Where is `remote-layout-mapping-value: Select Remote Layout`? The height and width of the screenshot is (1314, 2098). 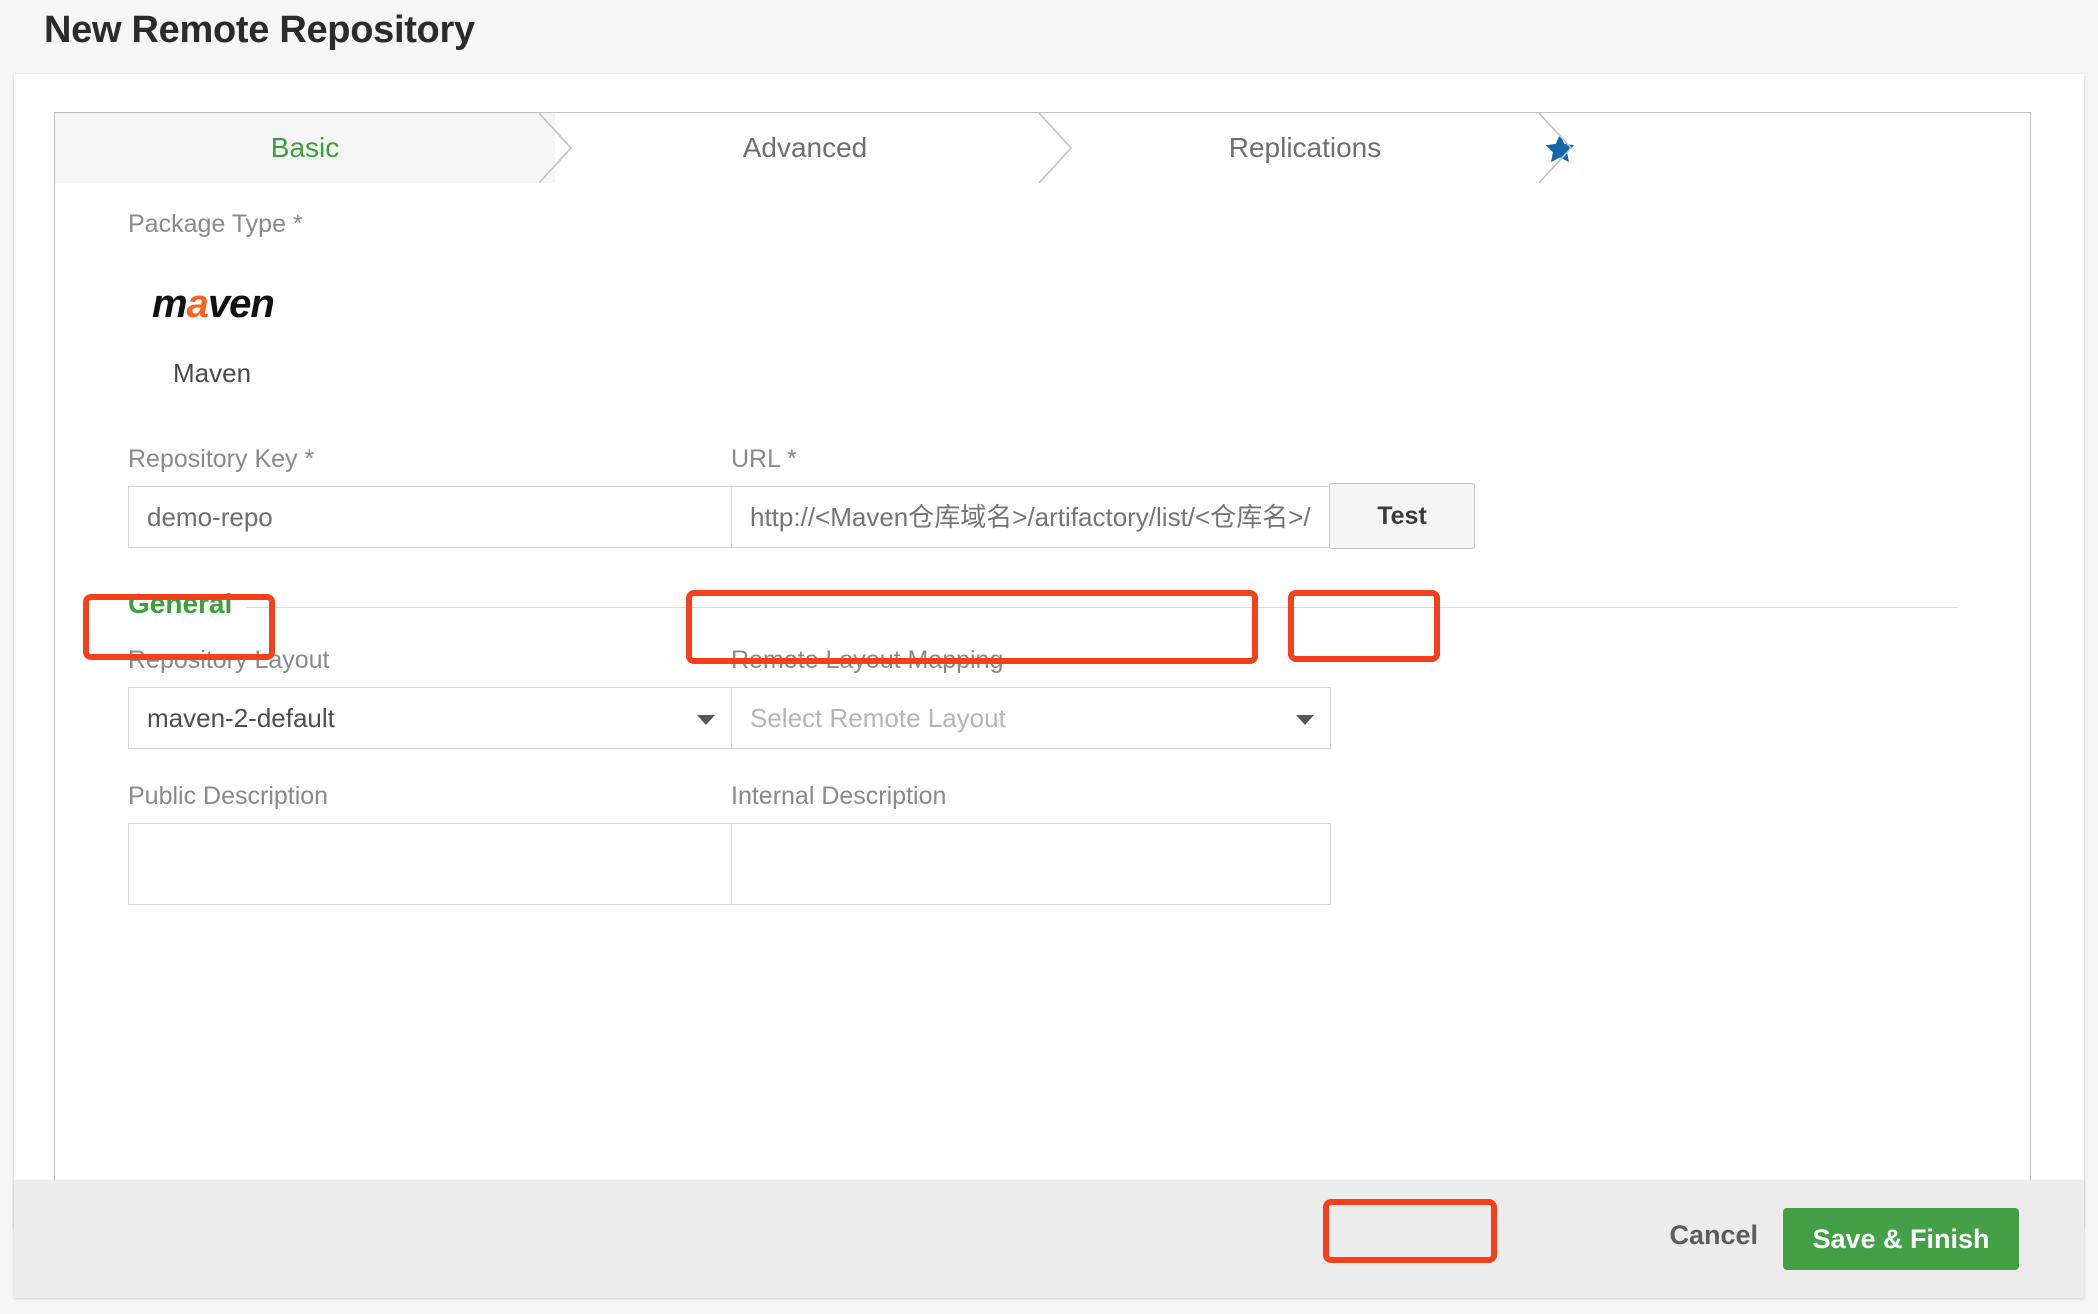 remote-layout-mapping-value: Select Remote Layout is located at coordinates (878, 718).